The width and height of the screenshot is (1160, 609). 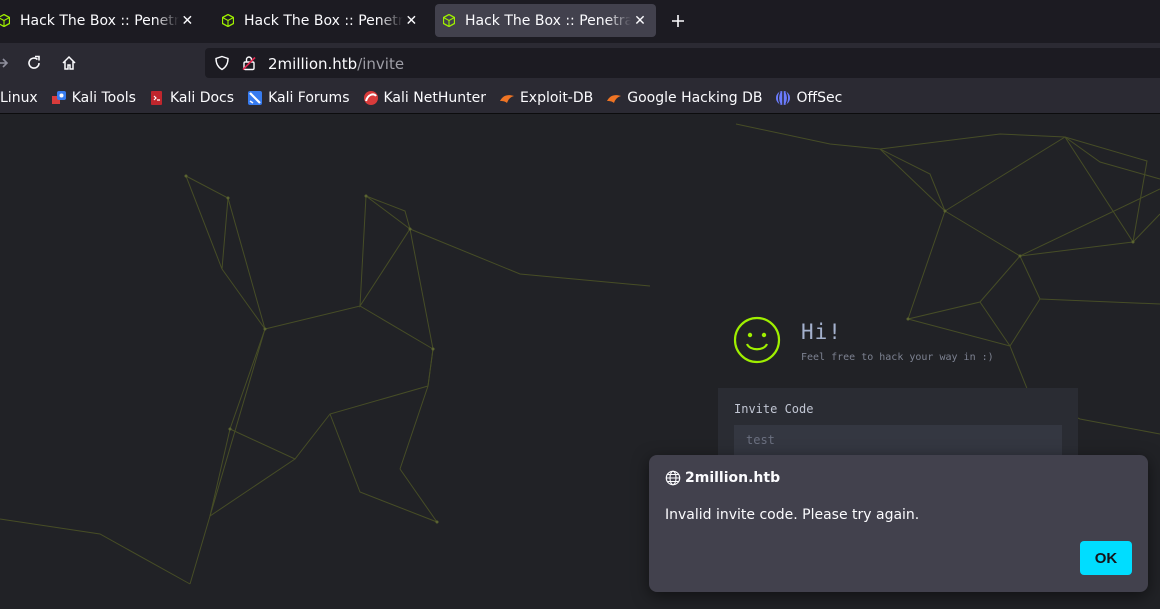 I want to click on greeting-subtitle: Feel free to hack your way in :), so click(x=897, y=357).